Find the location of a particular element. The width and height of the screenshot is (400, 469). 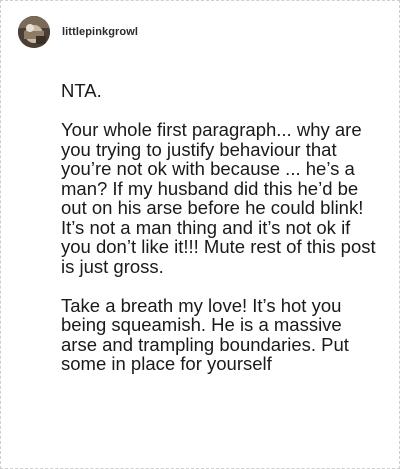

comment-header: littlepinkgrowl is located at coordinates (78, 32).